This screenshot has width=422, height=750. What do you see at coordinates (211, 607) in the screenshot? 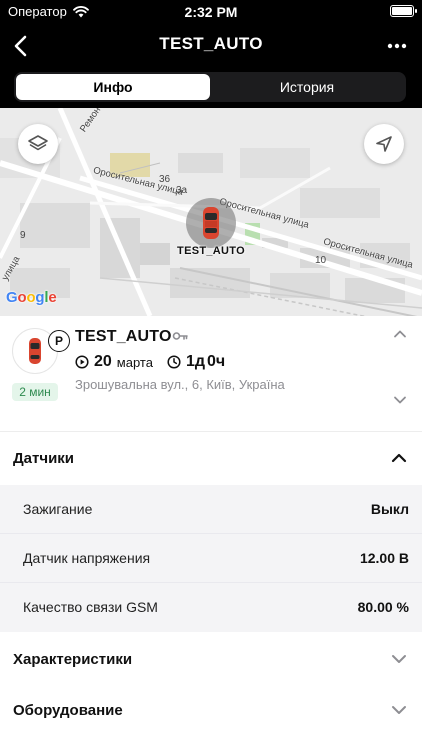
I see `sensor-row-gsm: Качество связи GSM 80.00 %` at bounding box center [211, 607].